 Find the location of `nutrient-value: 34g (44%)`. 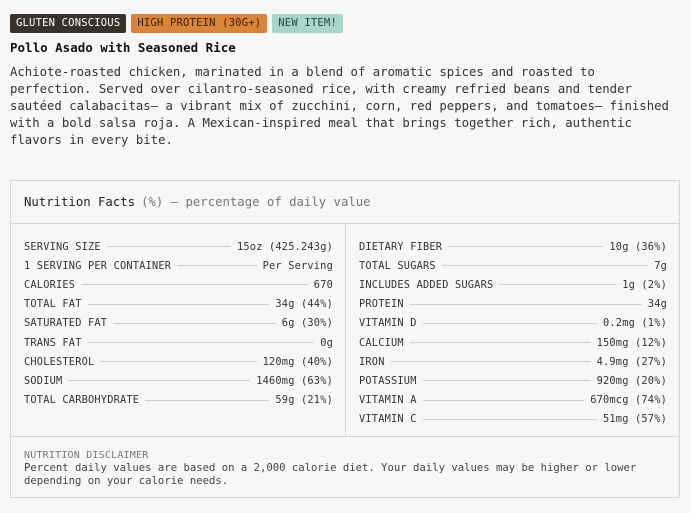

nutrient-value: 34g (44%) is located at coordinates (304, 304).